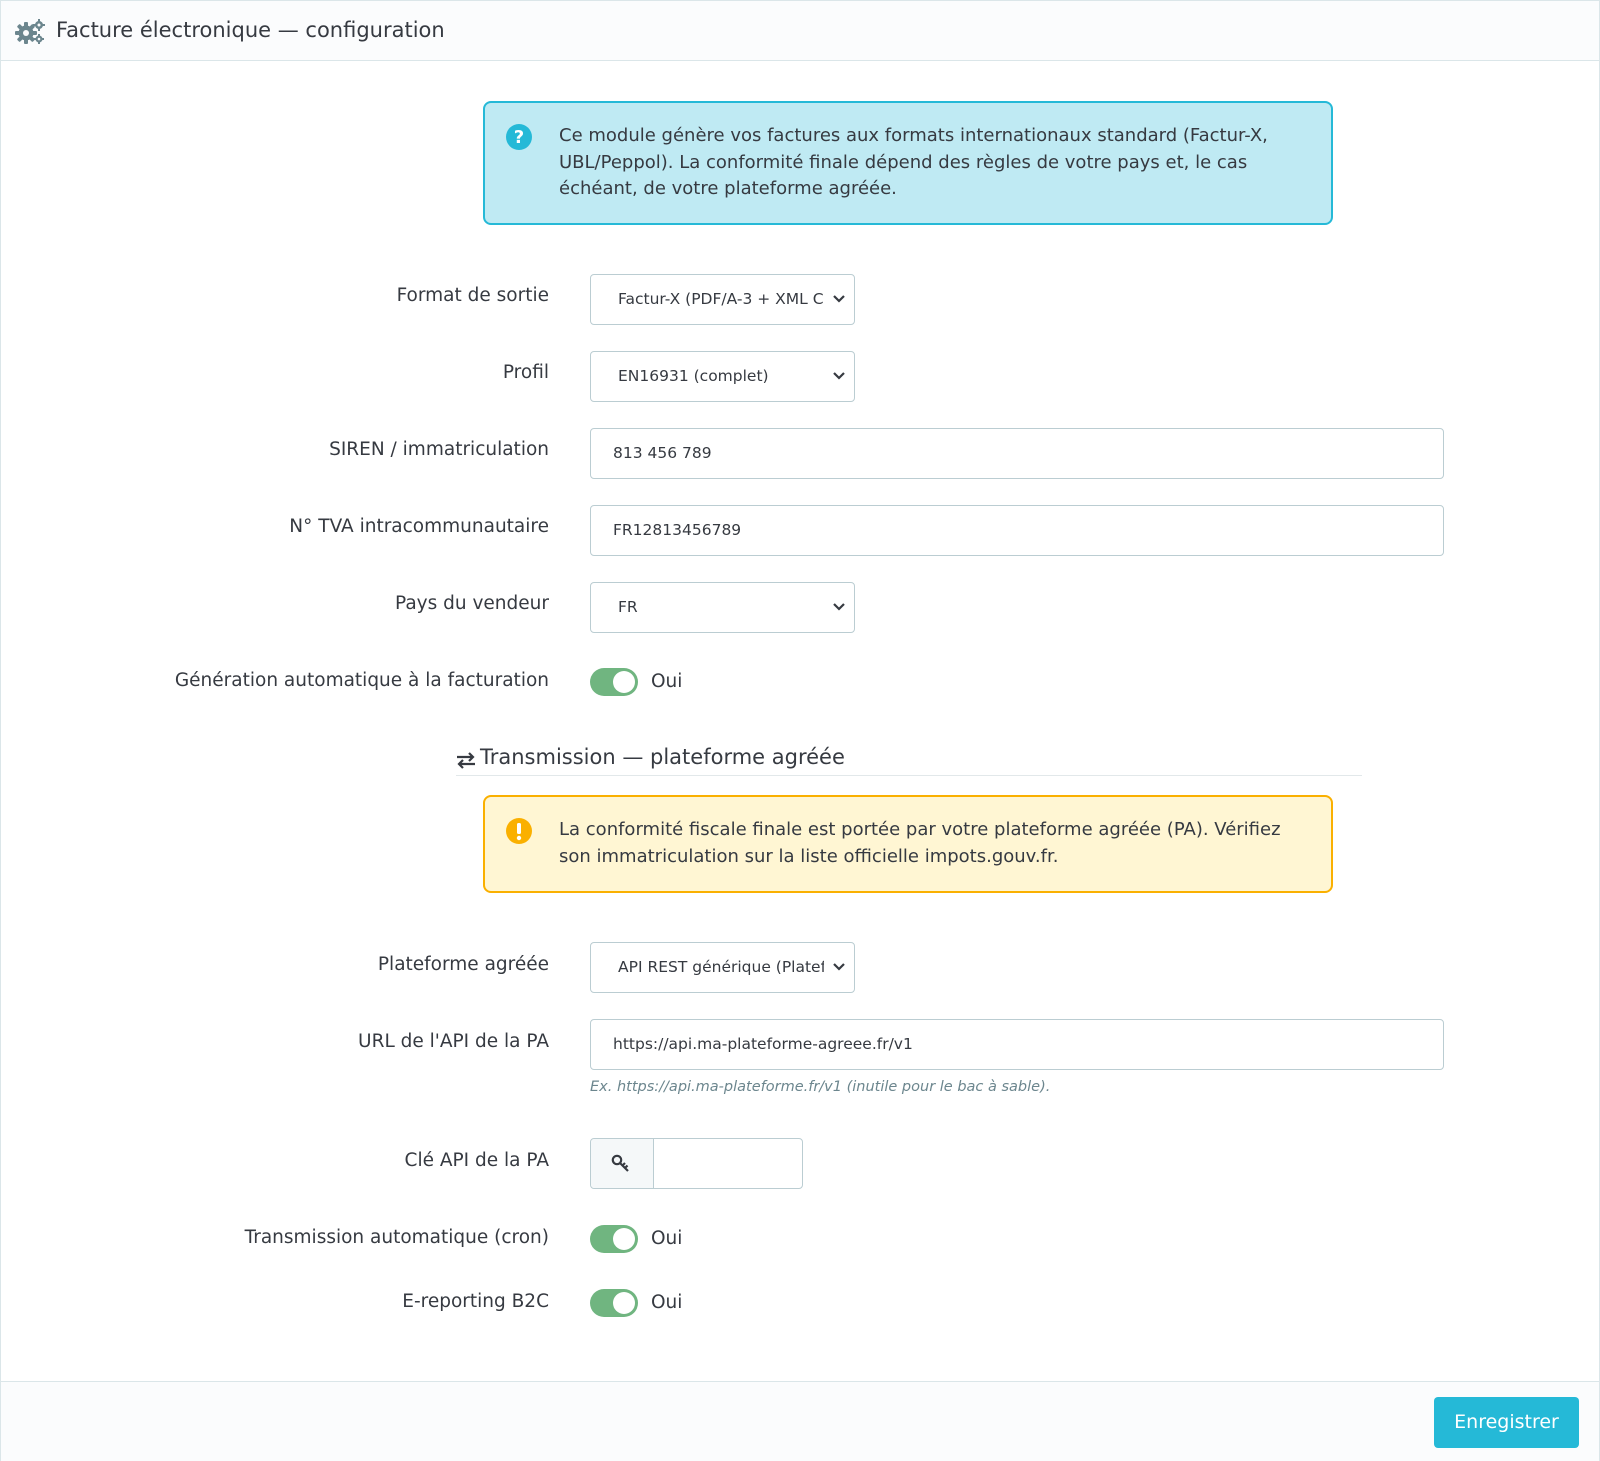  I want to click on siren-value: 813 456 789, so click(662, 453).